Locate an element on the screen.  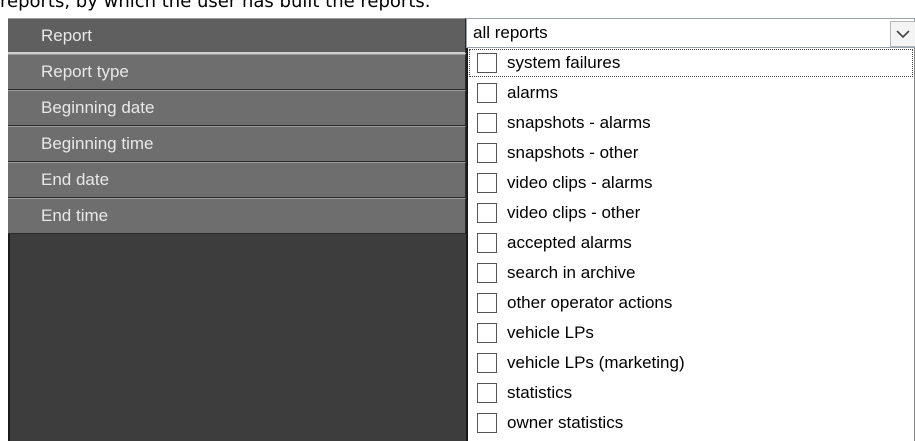
option-label: alarms is located at coordinates (533, 92).